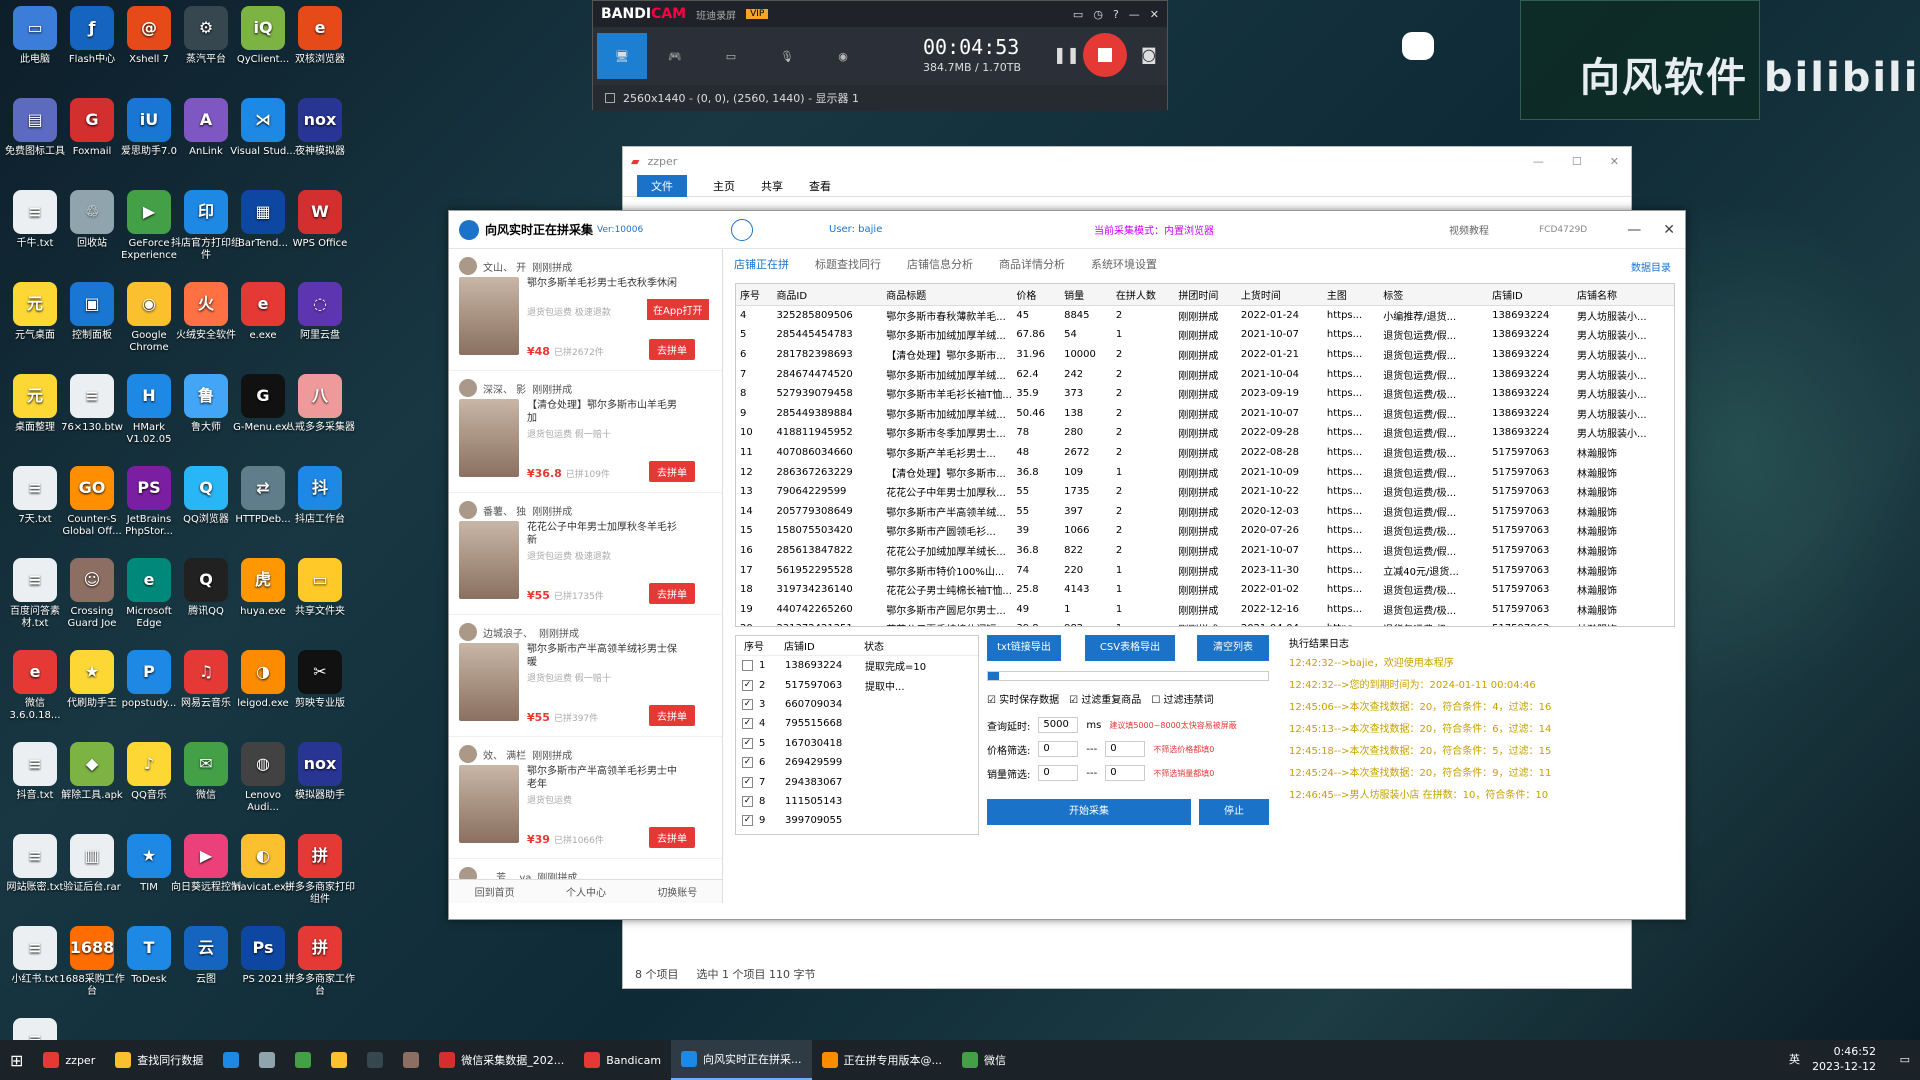  I want to click on pause-icon: ❚❚, so click(1066, 54).